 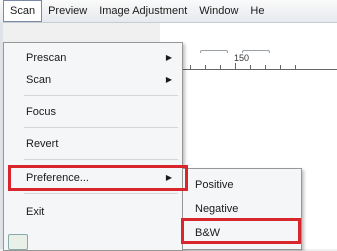 I want to click on menu-item-label: Focus, so click(x=41, y=112).